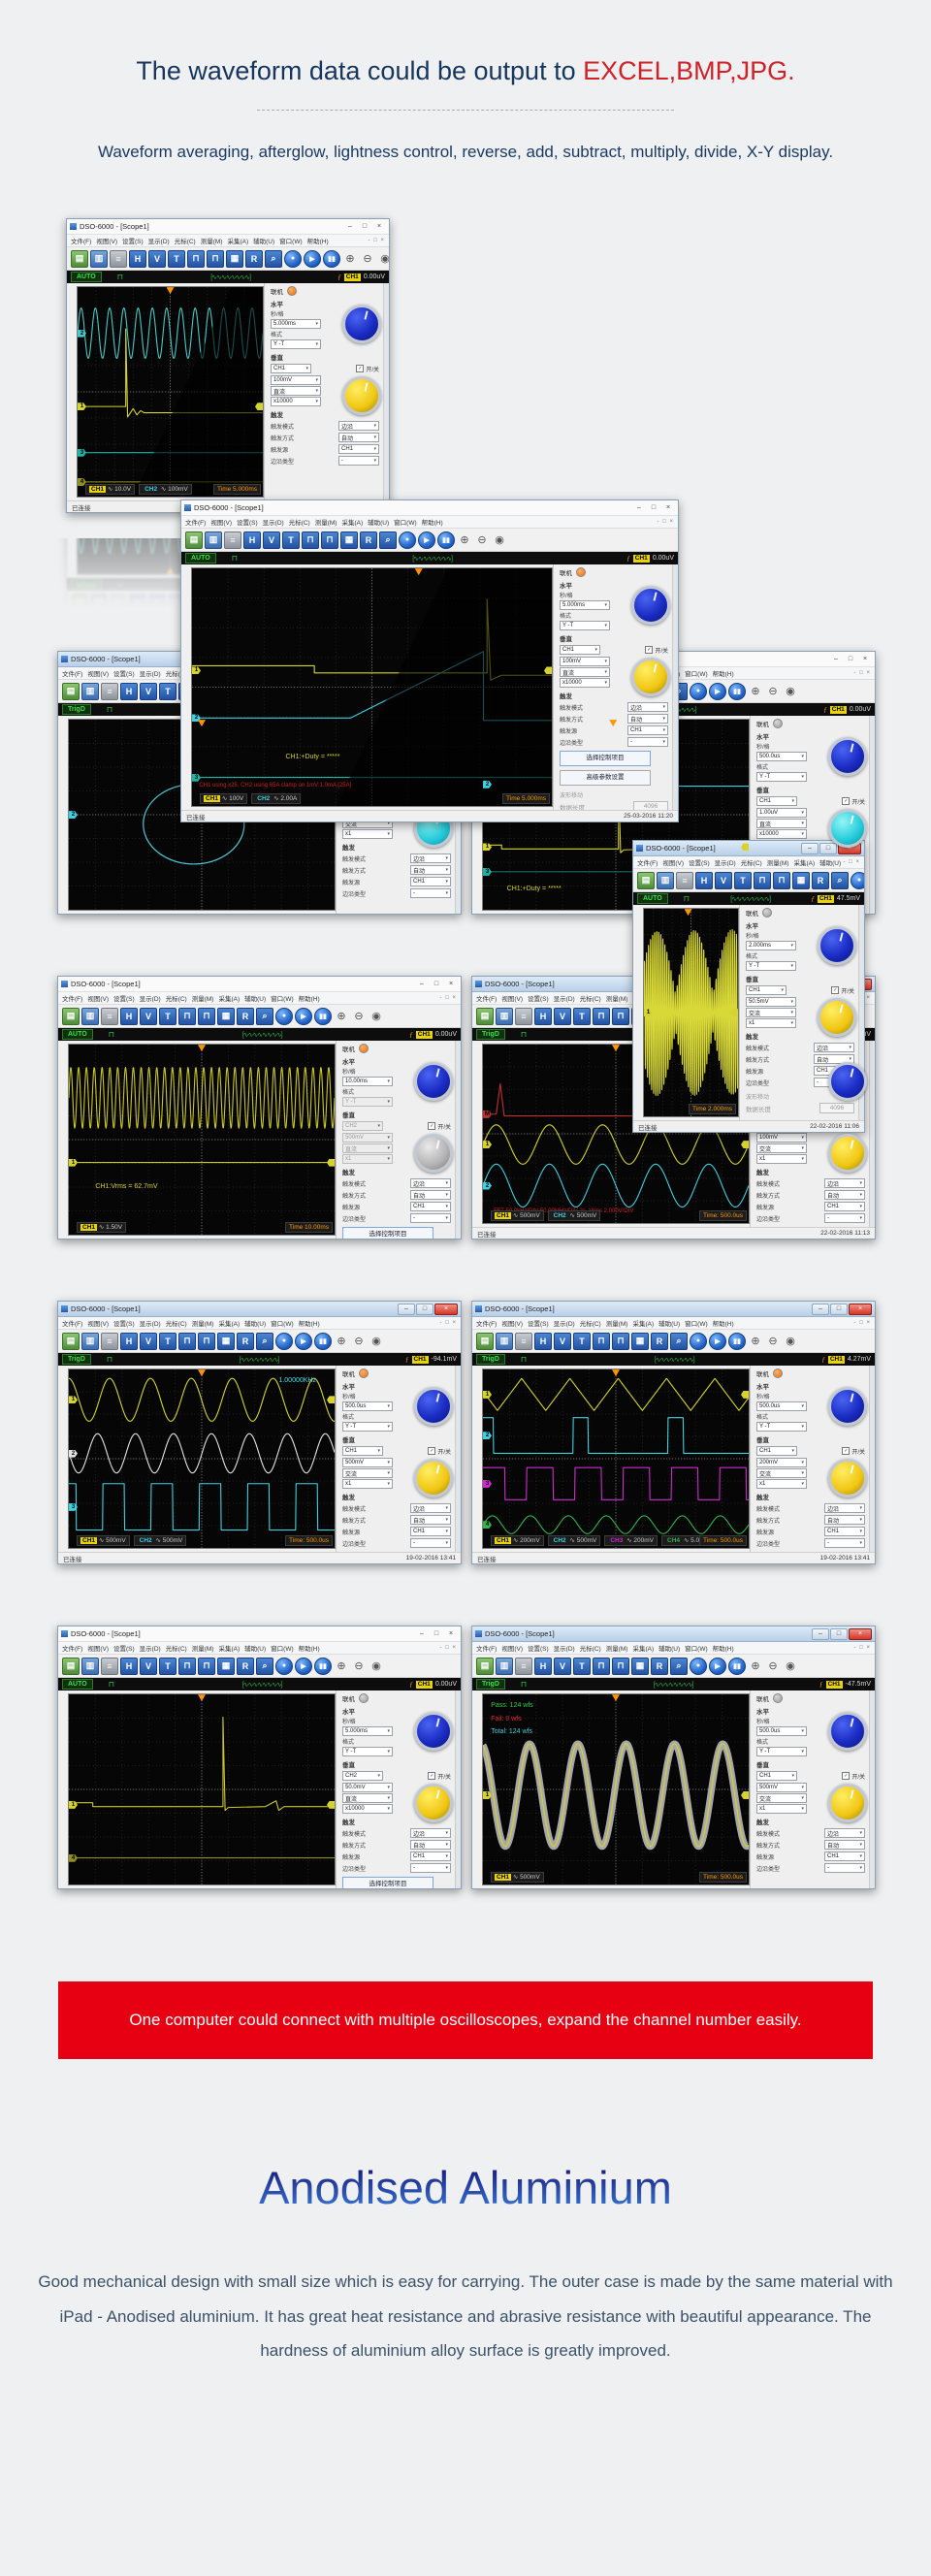 The height and width of the screenshot is (2576, 931). I want to click on zoom-out-icon: ⊖, so click(773, 1666).